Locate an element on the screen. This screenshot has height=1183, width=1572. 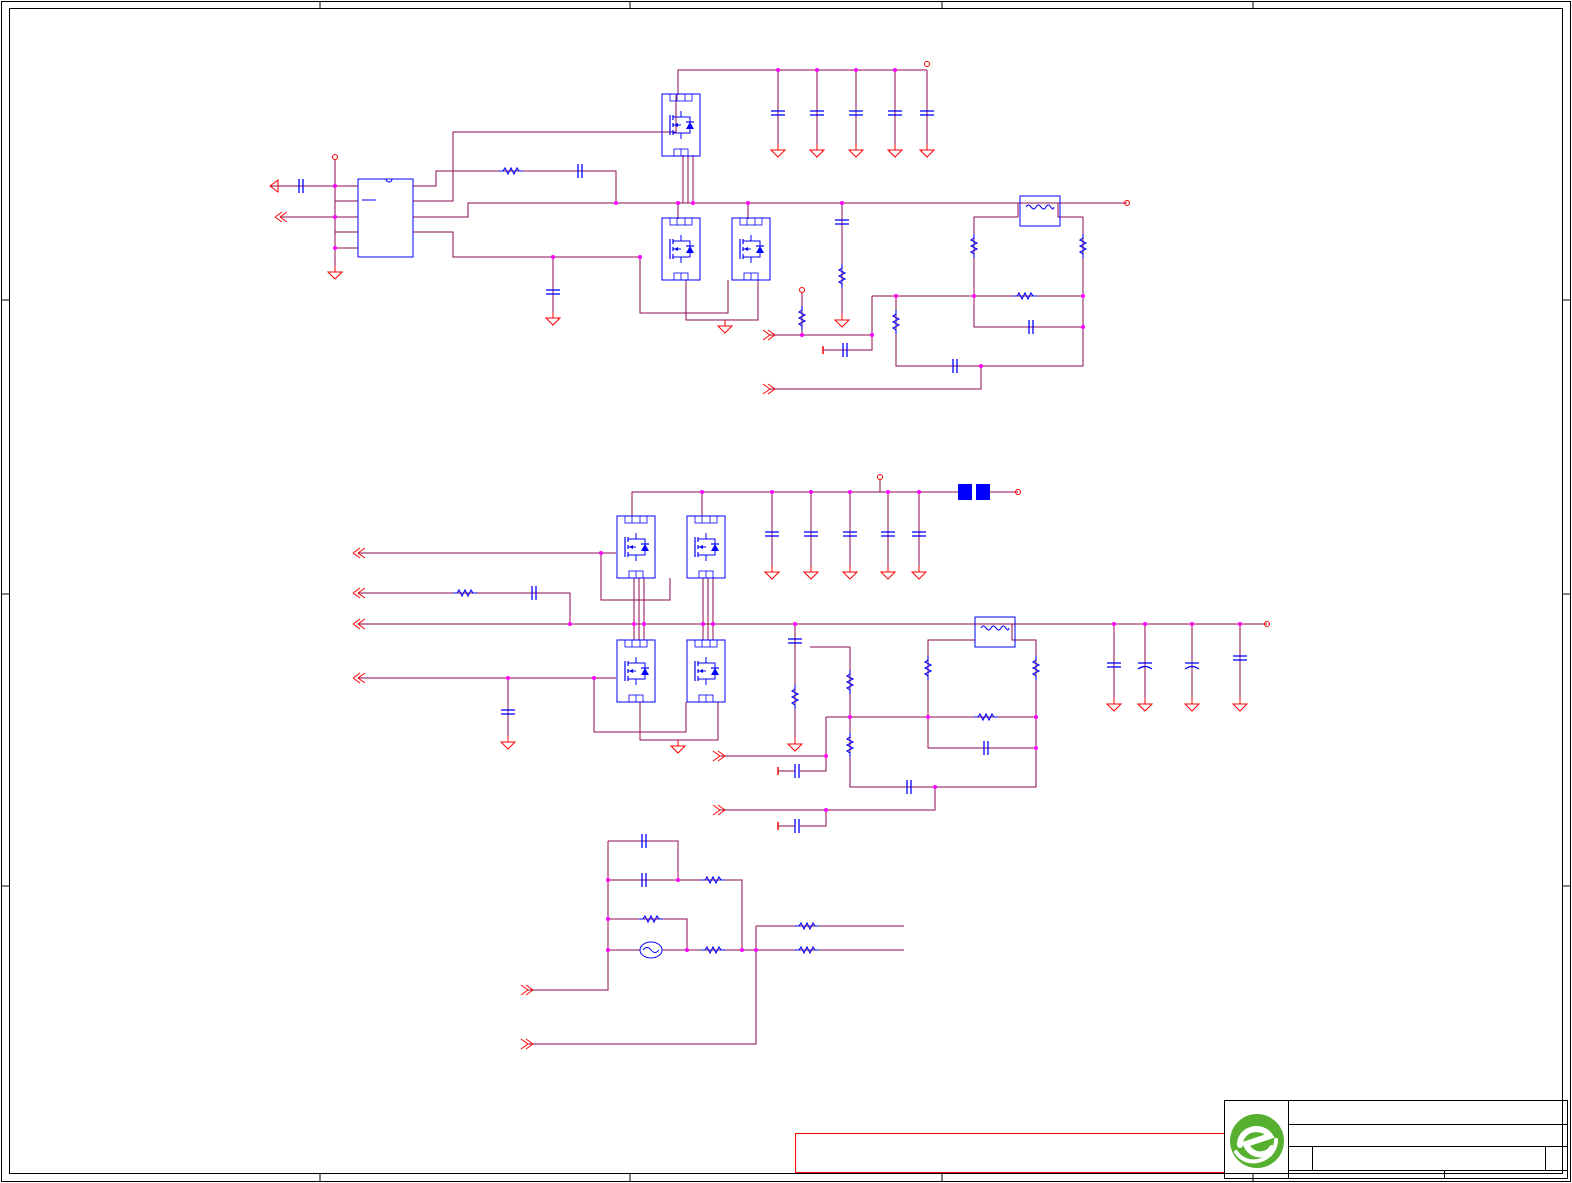
note-box is located at coordinates (1010, 1153).